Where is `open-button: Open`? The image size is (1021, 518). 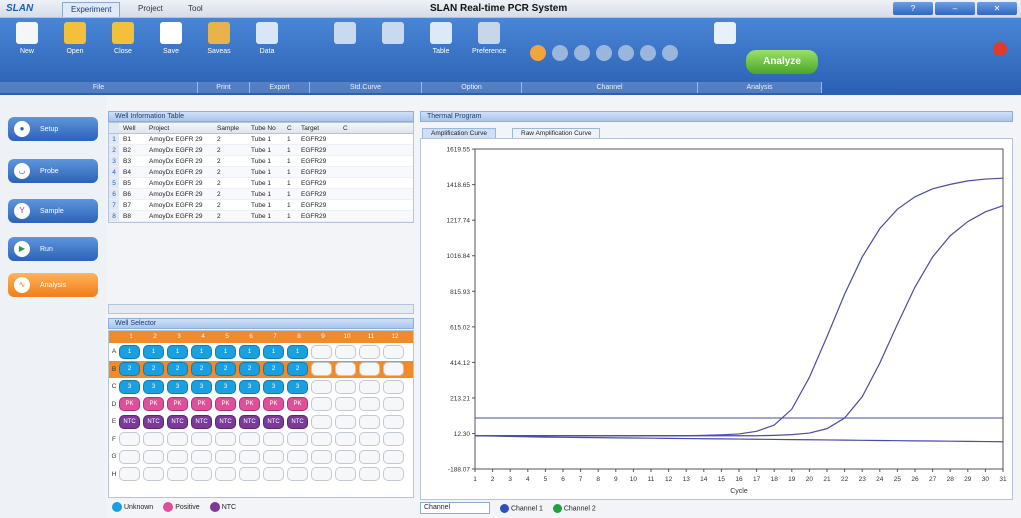 open-button: Open is located at coordinates (75, 38).